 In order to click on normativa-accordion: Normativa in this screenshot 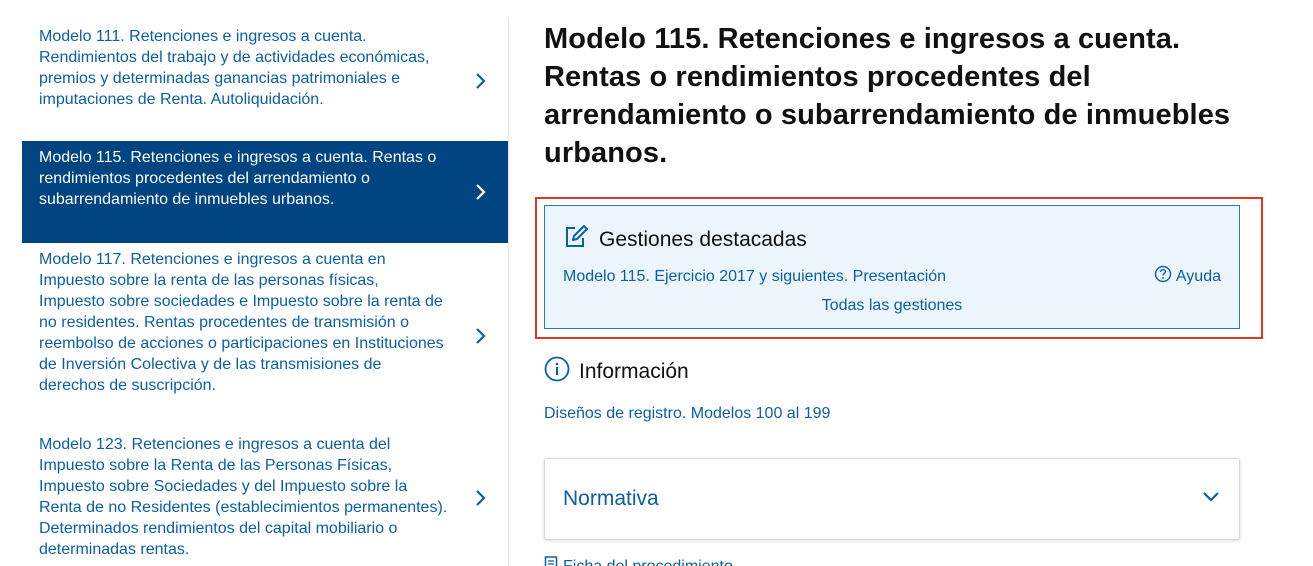, I will do `click(892, 499)`.